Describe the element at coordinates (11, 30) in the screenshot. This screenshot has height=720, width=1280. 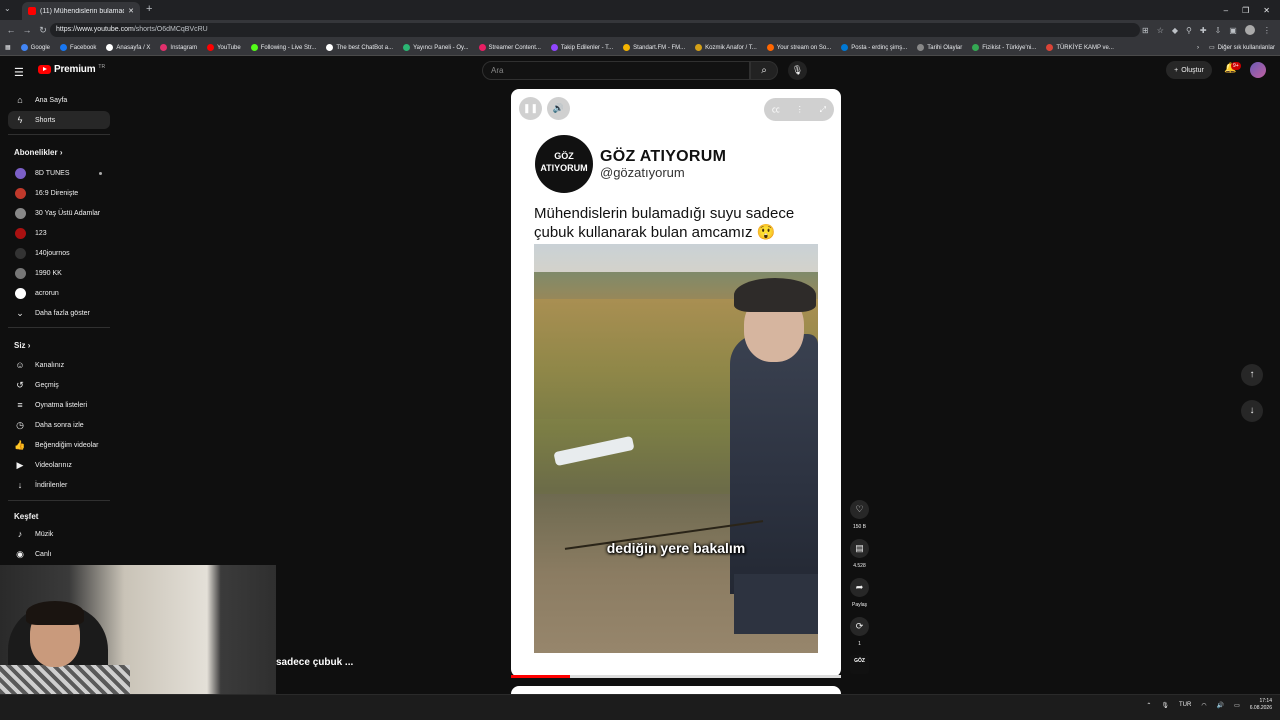
I see `back-icon: ←` at that location.